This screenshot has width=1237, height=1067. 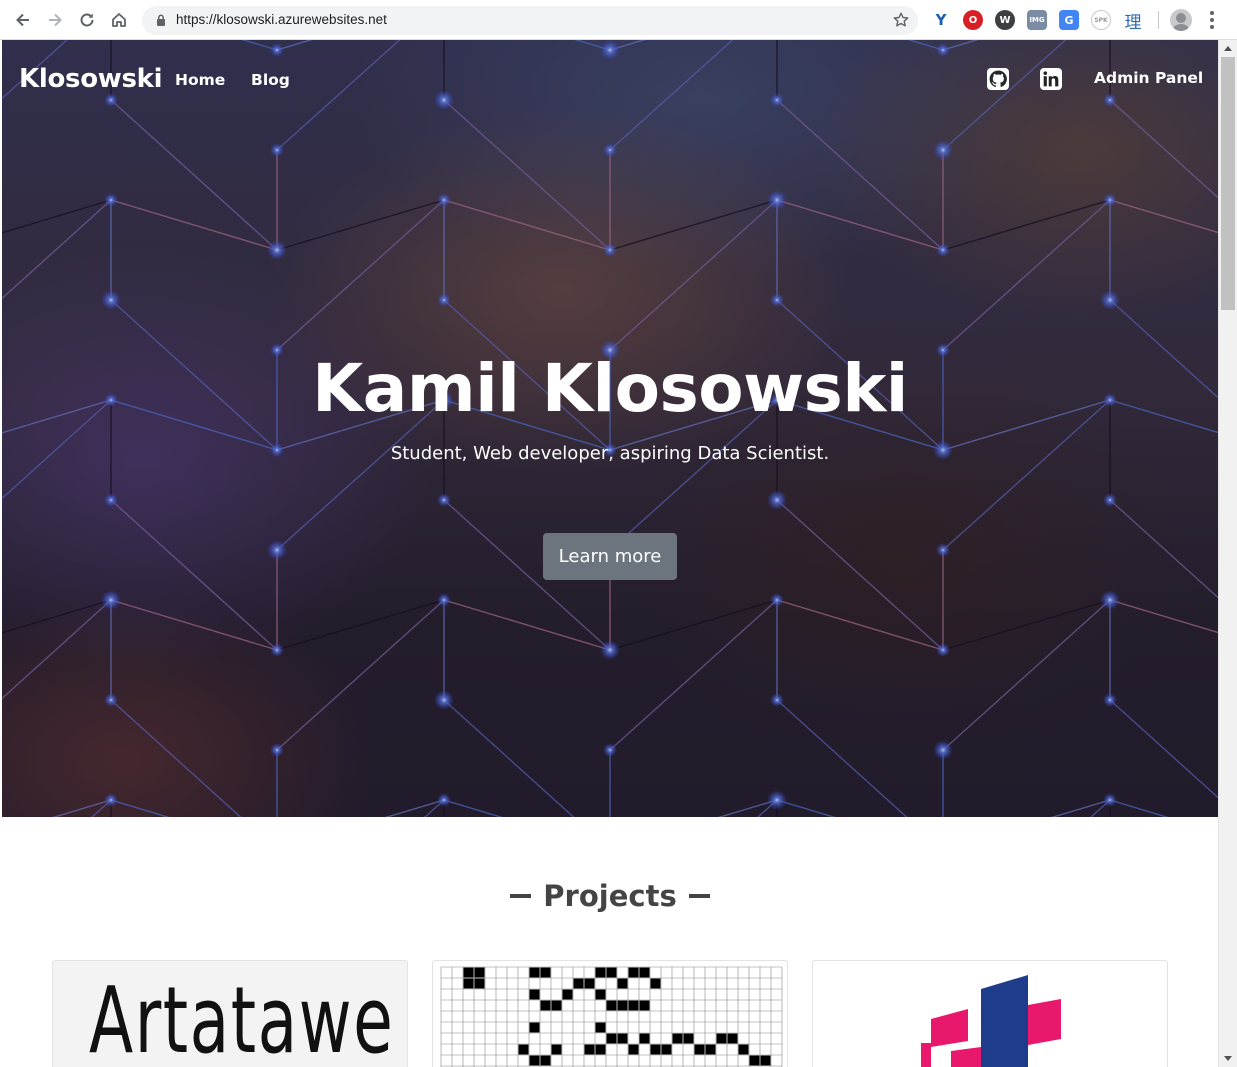 What do you see at coordinates (1005, 20) in the screenshot?
I see `extension-w-icon: W` at bounding box center [1005, 20].